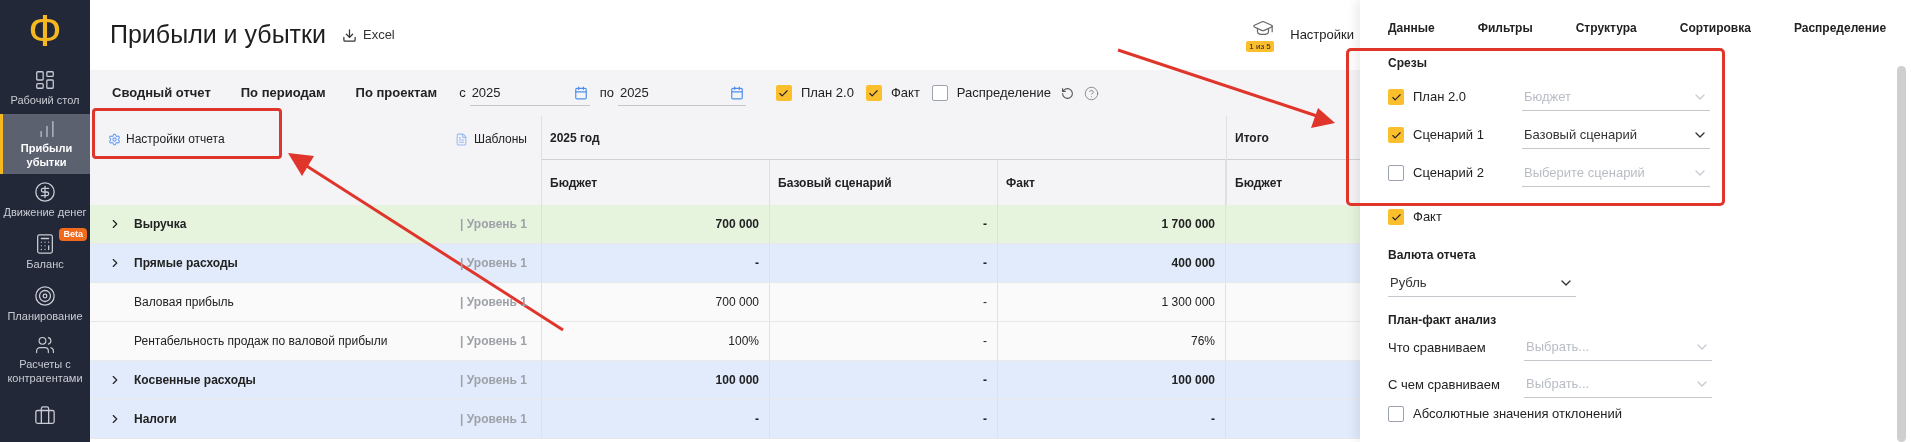 The image size is (1911, 442). What do you see at coordinates (681, 93) in the screenshot?
I see `date-to-field: 2025` at bounding box center [681, 93].